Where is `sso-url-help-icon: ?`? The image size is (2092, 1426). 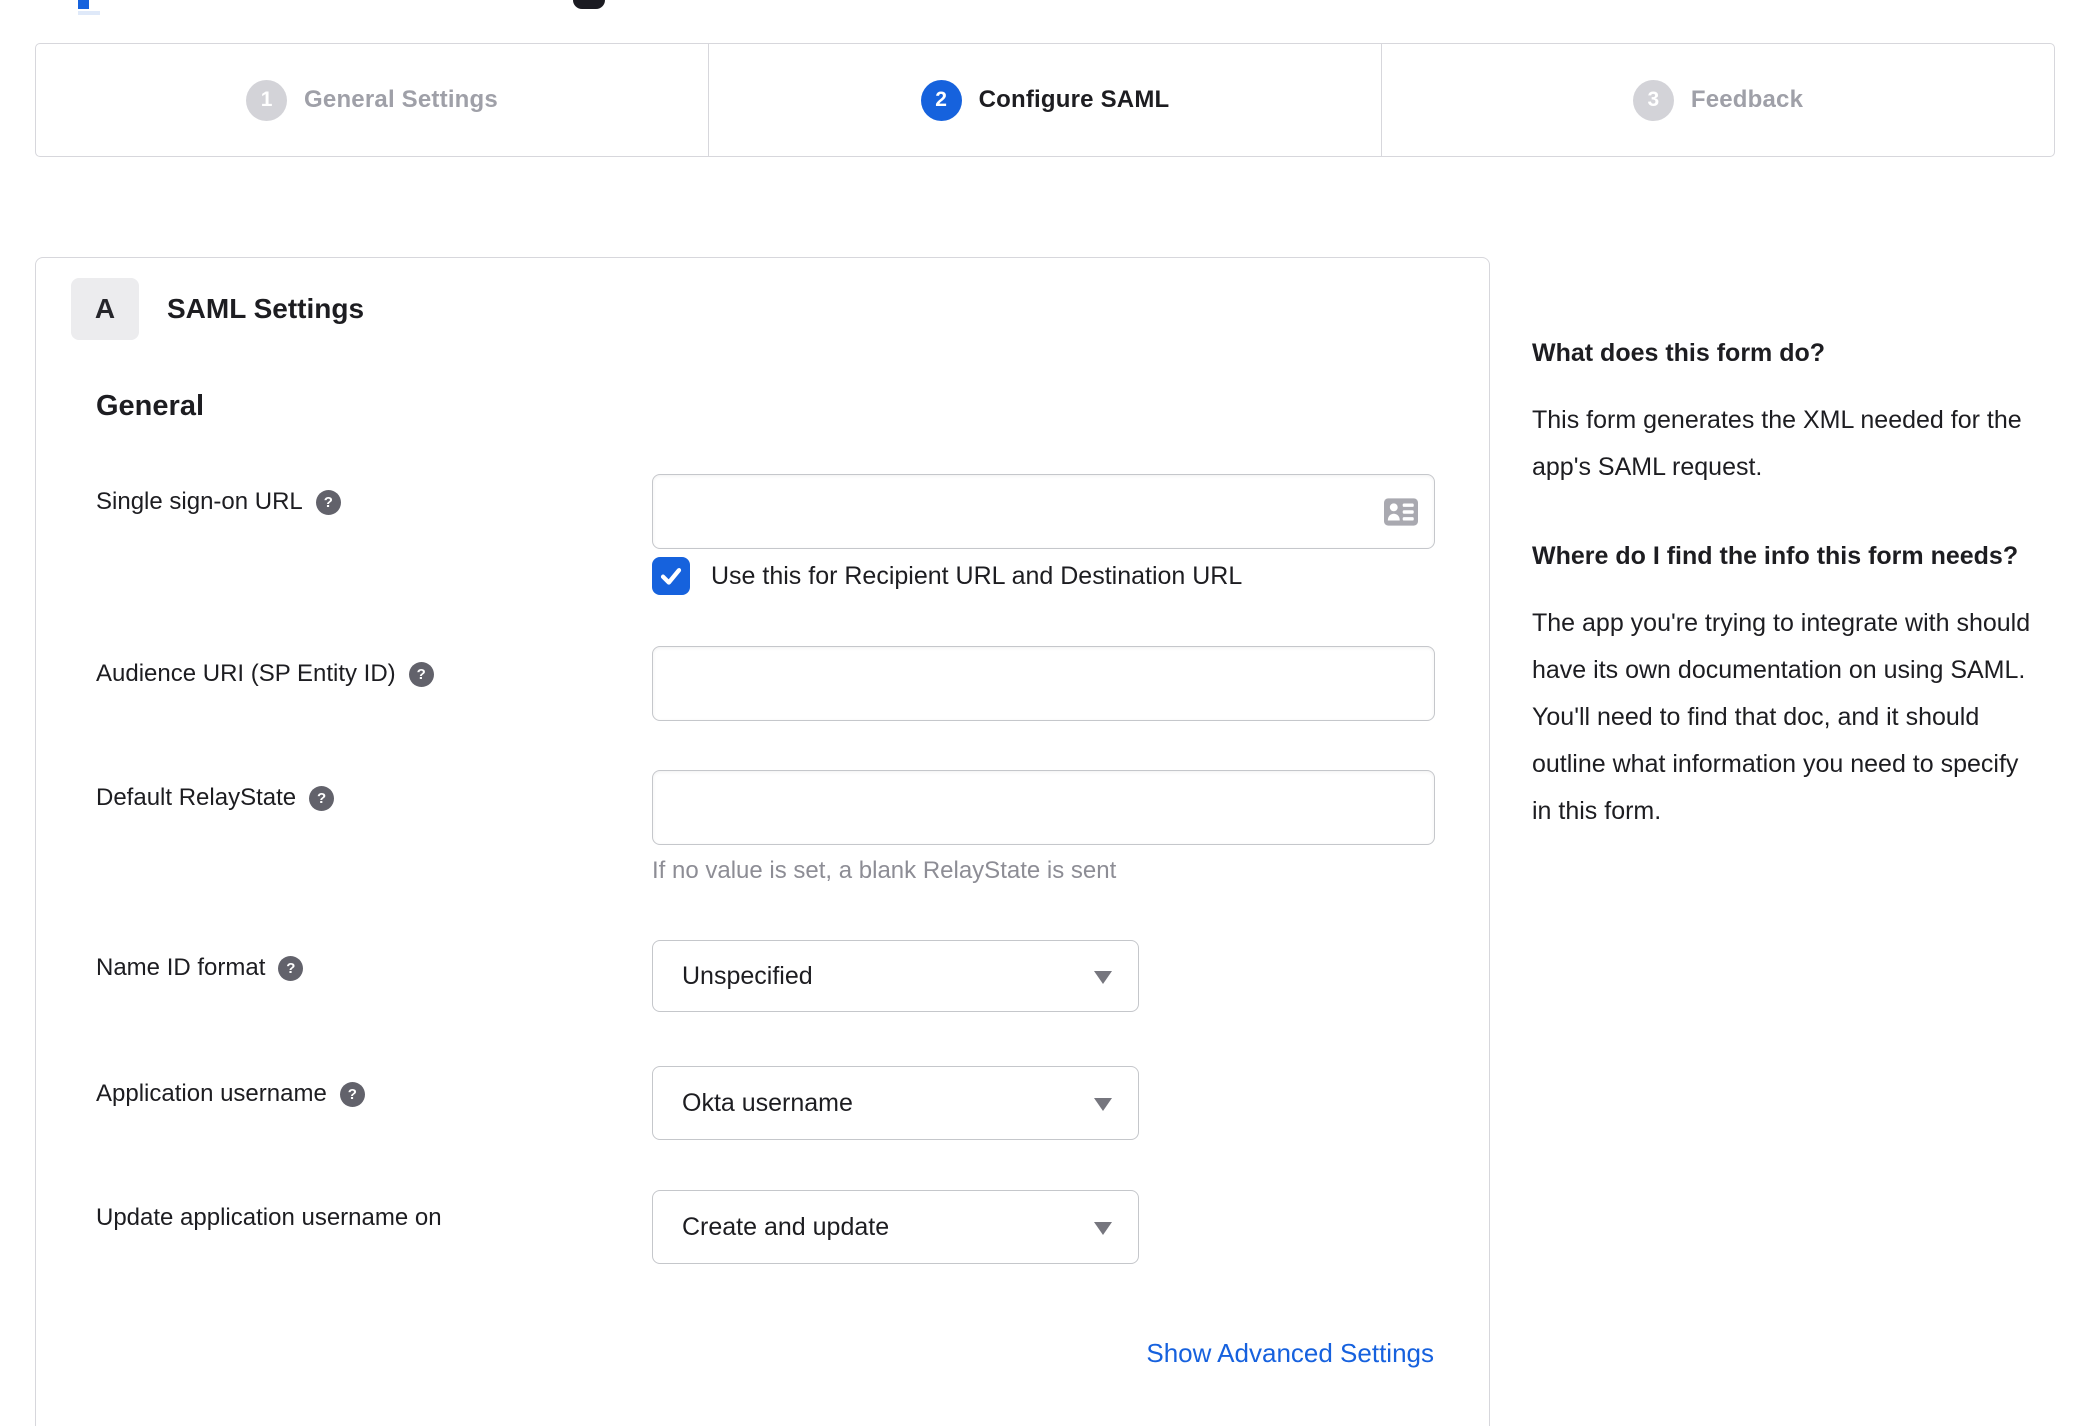 sso-url-help-icon: ? is located at coordinates (328, 502).